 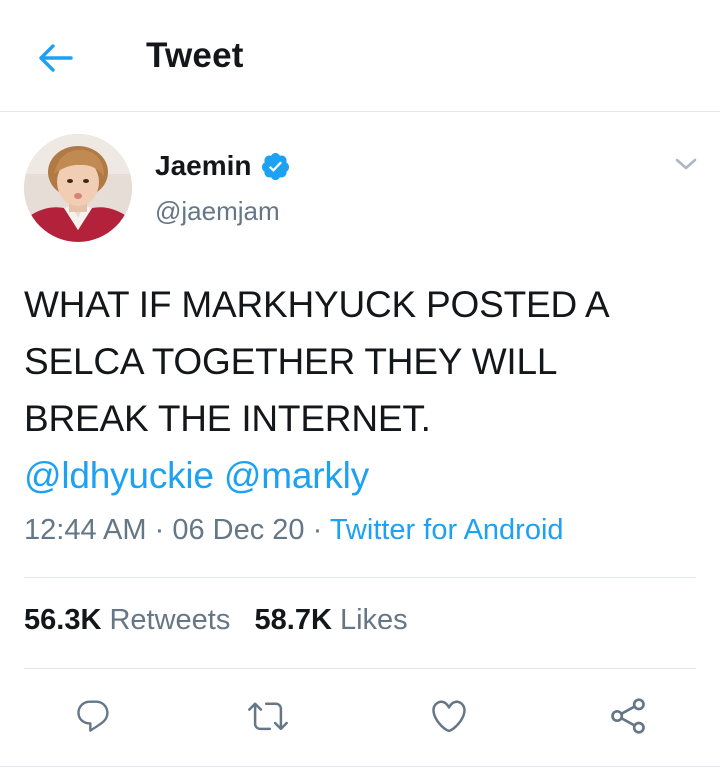 What do you see at coordinates (373, 620) in the screenshot?
I see `likes-label: Likes` at bounding box center [373, 620].